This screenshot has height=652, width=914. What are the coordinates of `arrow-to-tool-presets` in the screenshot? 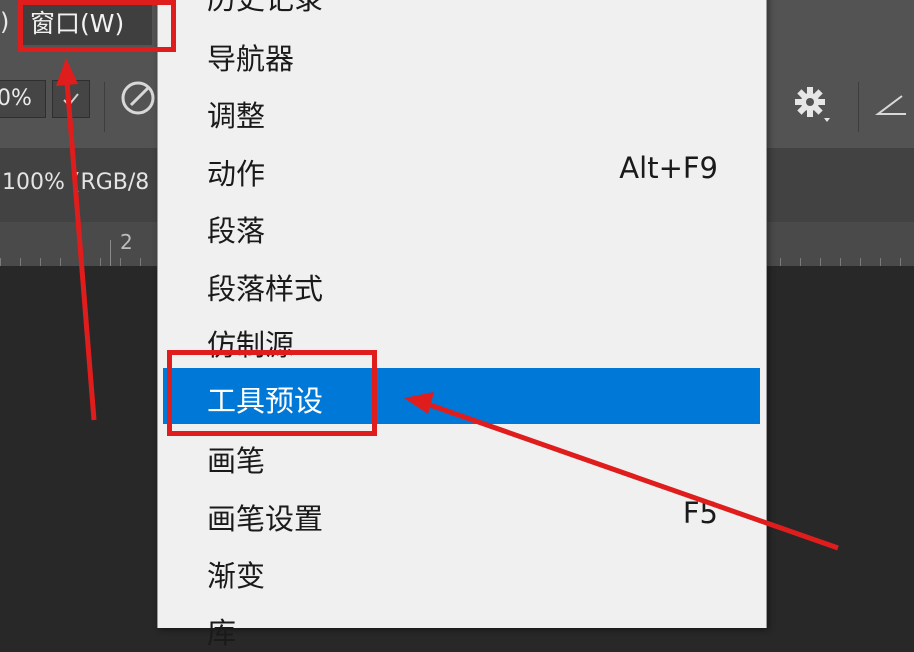 It's located at (634, 476).